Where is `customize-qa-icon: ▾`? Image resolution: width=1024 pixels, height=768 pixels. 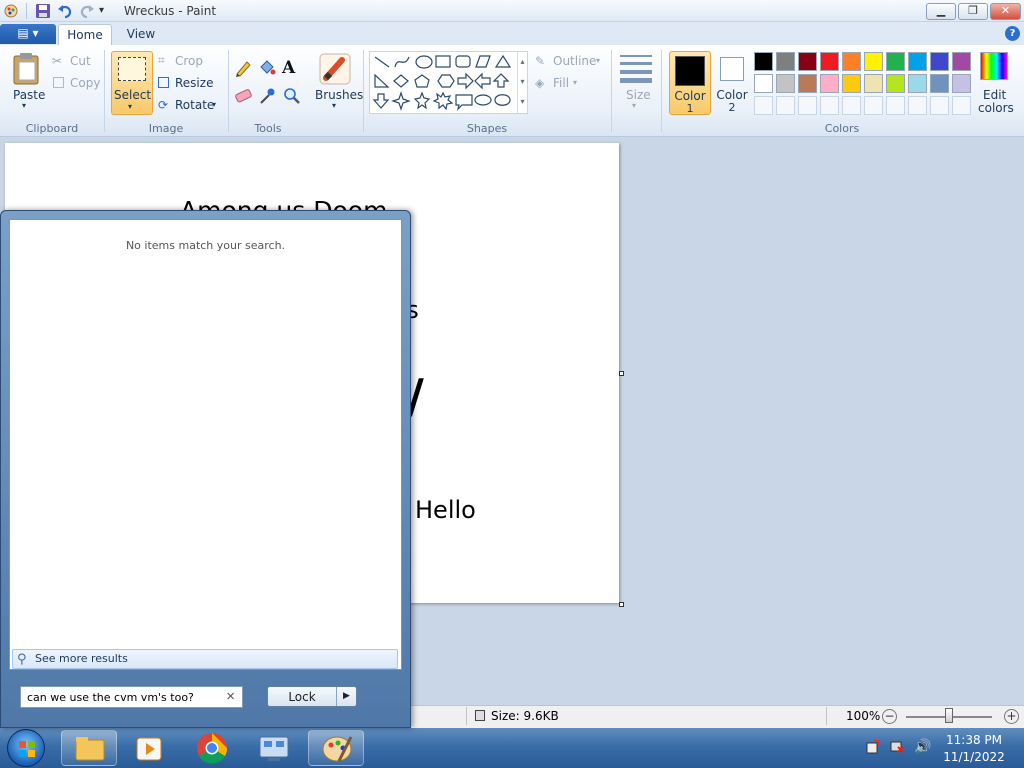 customize-qa-icon: ▾ is located at coordinates (107, 11).